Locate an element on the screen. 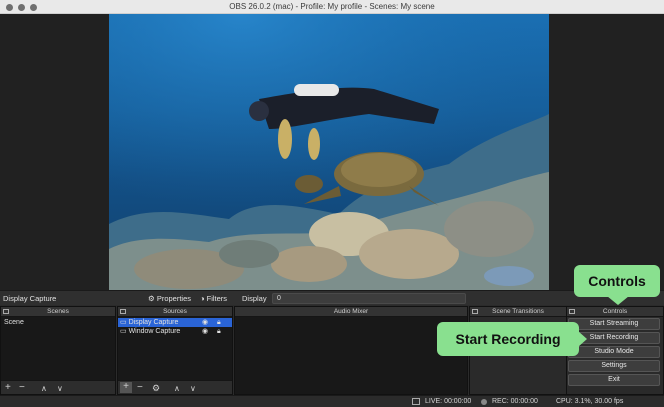 The height and width of the screenshot is (407, 664). controls-callout-pointer is located at coordinates (618, 300).